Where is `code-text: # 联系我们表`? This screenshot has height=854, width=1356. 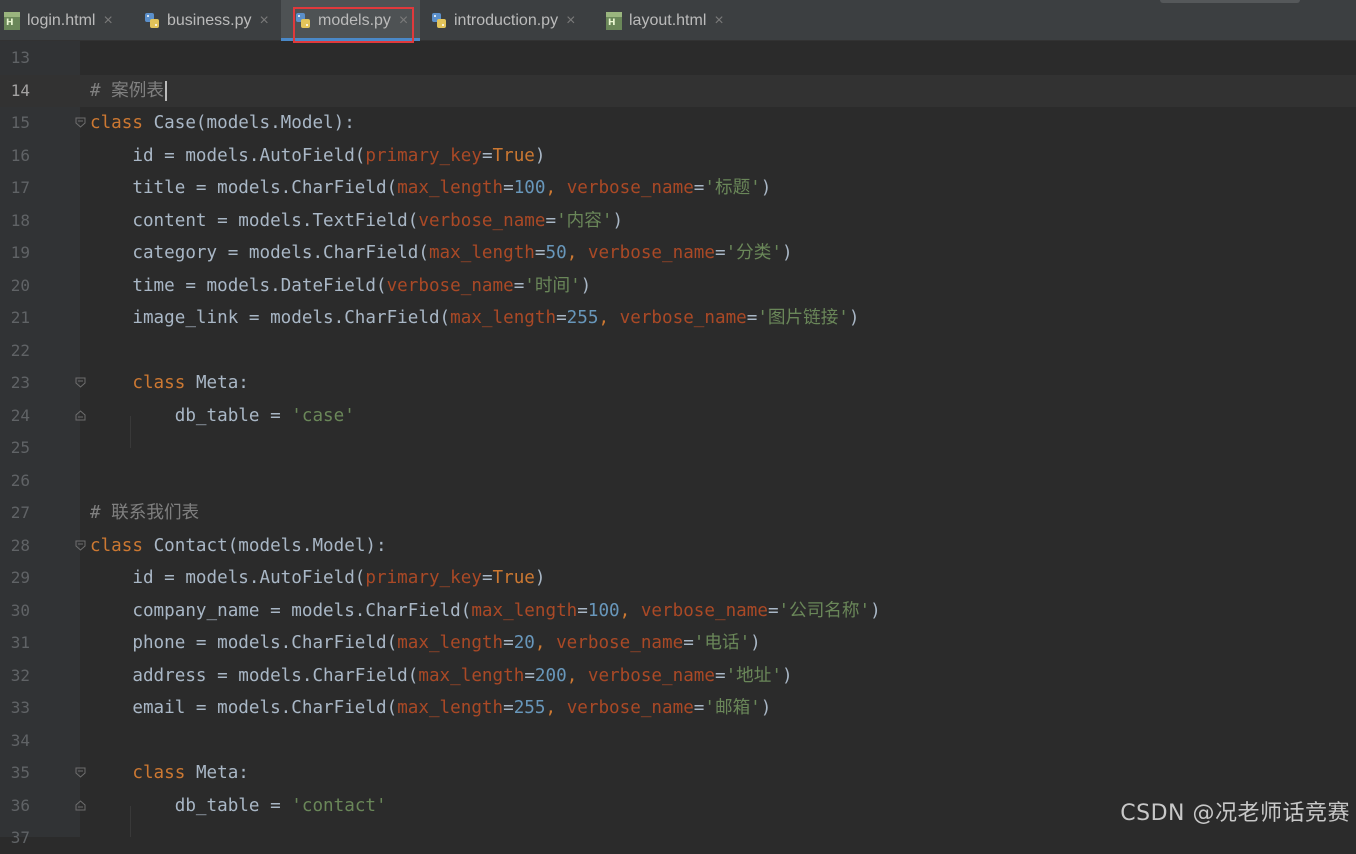 code-text: # 联系我们表 is located at coordinates (145, 513).